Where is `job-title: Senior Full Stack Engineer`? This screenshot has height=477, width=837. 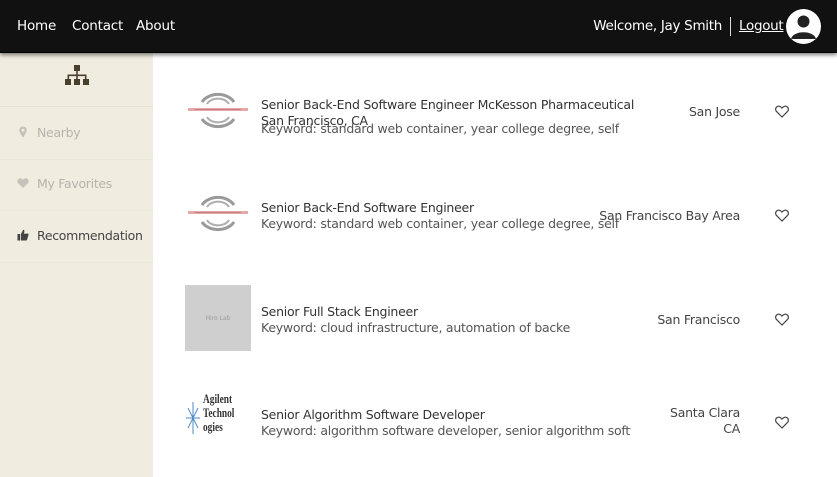 job-title: Senior Full Stack Engineer is located at coordinates (456, 312).